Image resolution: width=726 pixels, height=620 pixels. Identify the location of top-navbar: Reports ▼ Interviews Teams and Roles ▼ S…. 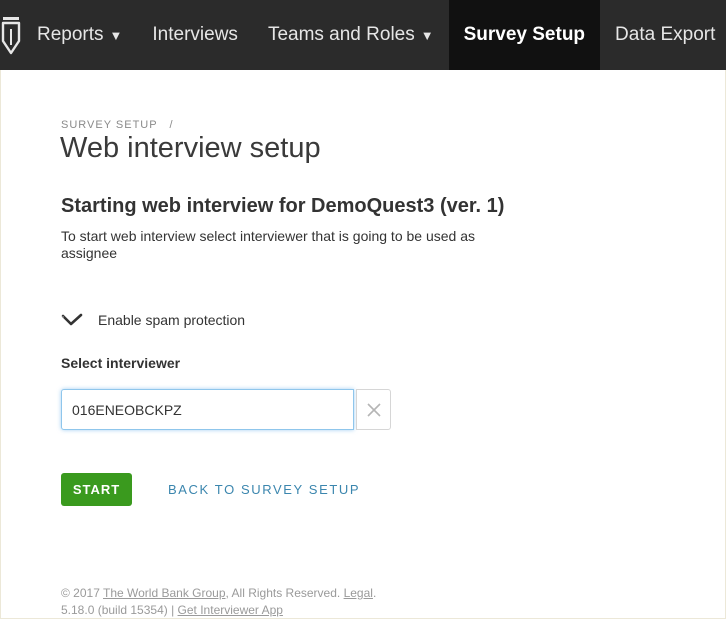
(363, 35).